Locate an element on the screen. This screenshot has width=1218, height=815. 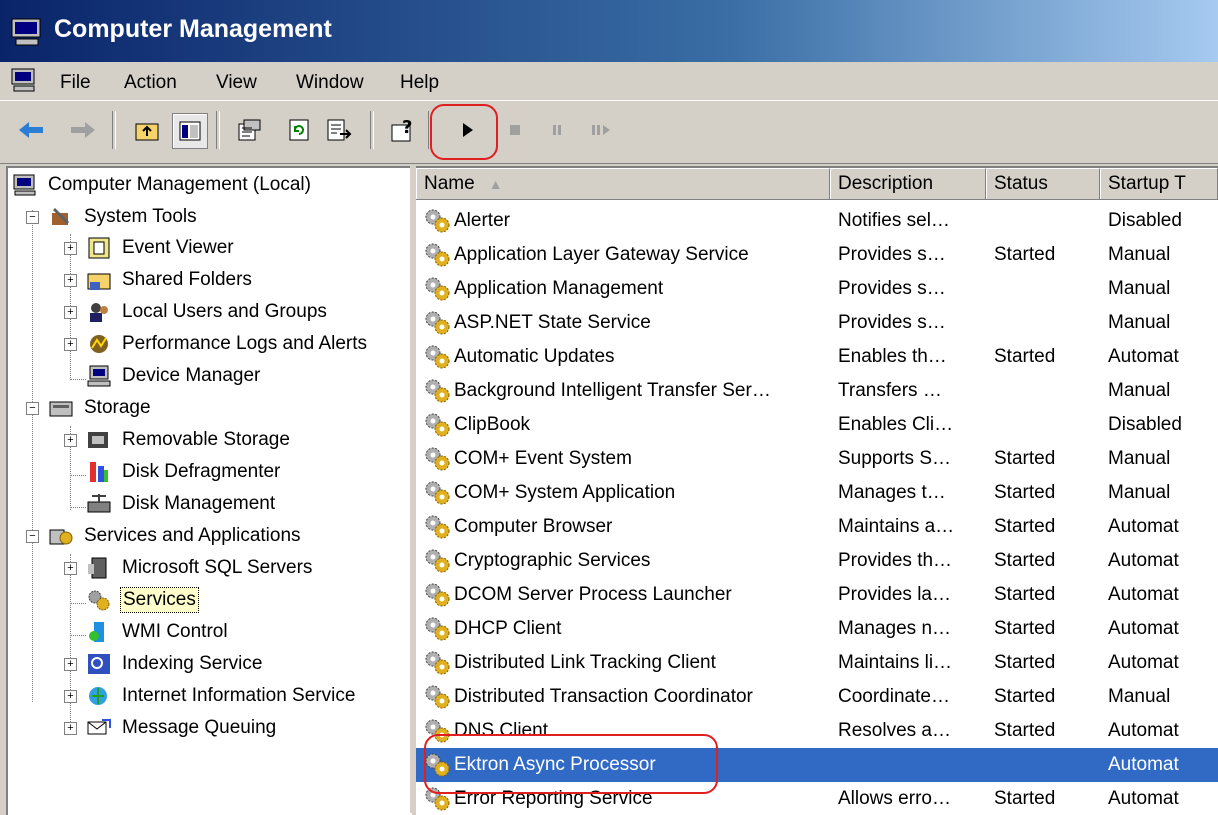
tree-message-queuing: Message Queuing is located at coordinates (182, 728).